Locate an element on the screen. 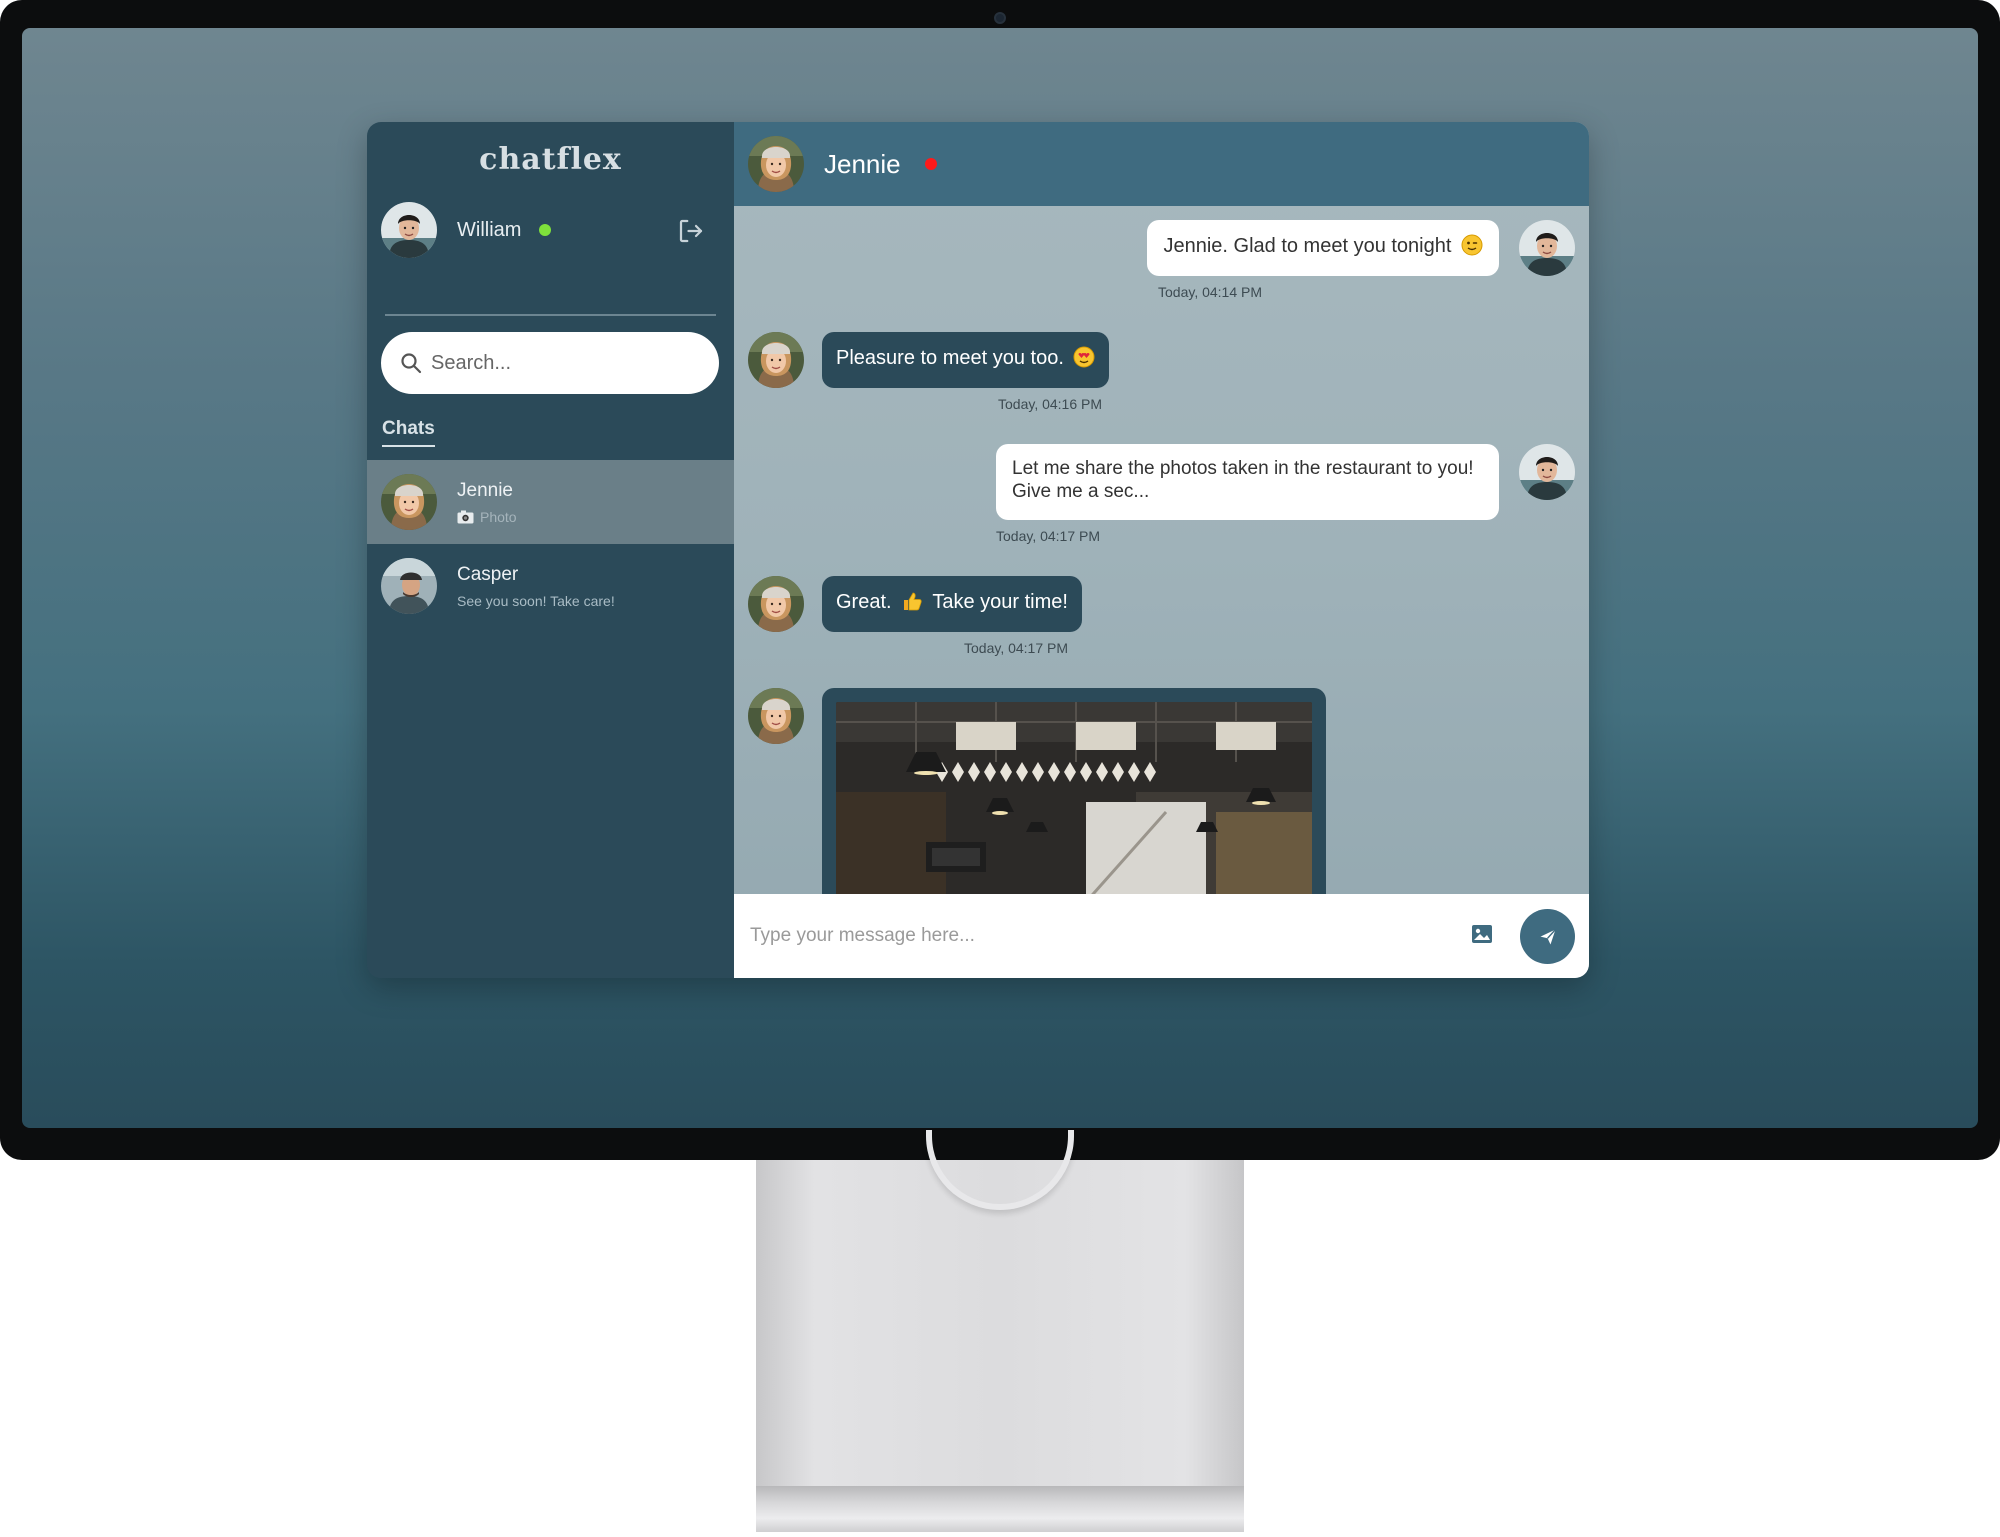 This screenshot has height=1537, width=2000. chat-item-jennie: Jennie Photo is located at coordinates (550, 502).